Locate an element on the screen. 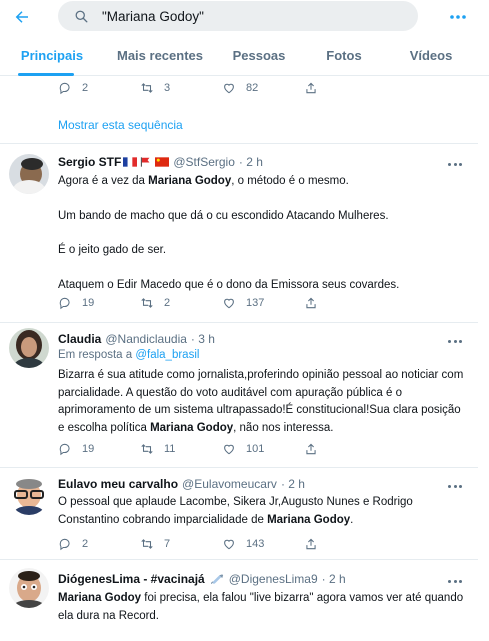  author-name: Sergio STF is located at coordinates (89, 162).